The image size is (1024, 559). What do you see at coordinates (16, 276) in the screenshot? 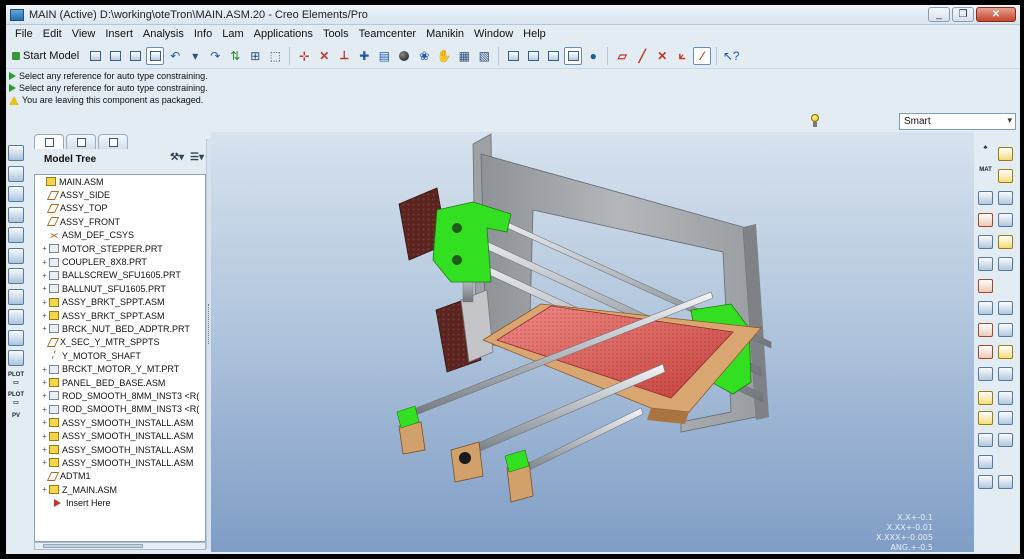
I see `delete-icon` at bounding box center [16, 276].